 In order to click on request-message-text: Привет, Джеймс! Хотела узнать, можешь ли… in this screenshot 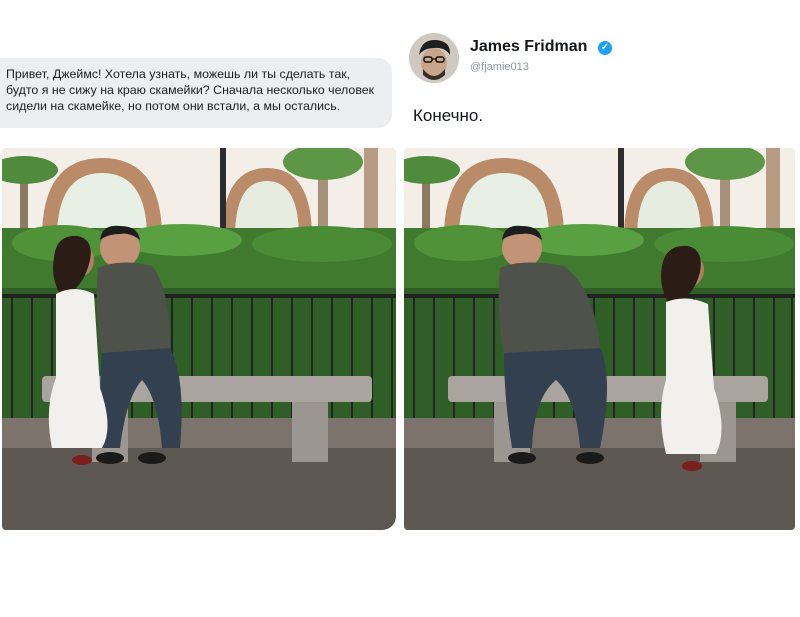, I will do `click(190, 90)`.